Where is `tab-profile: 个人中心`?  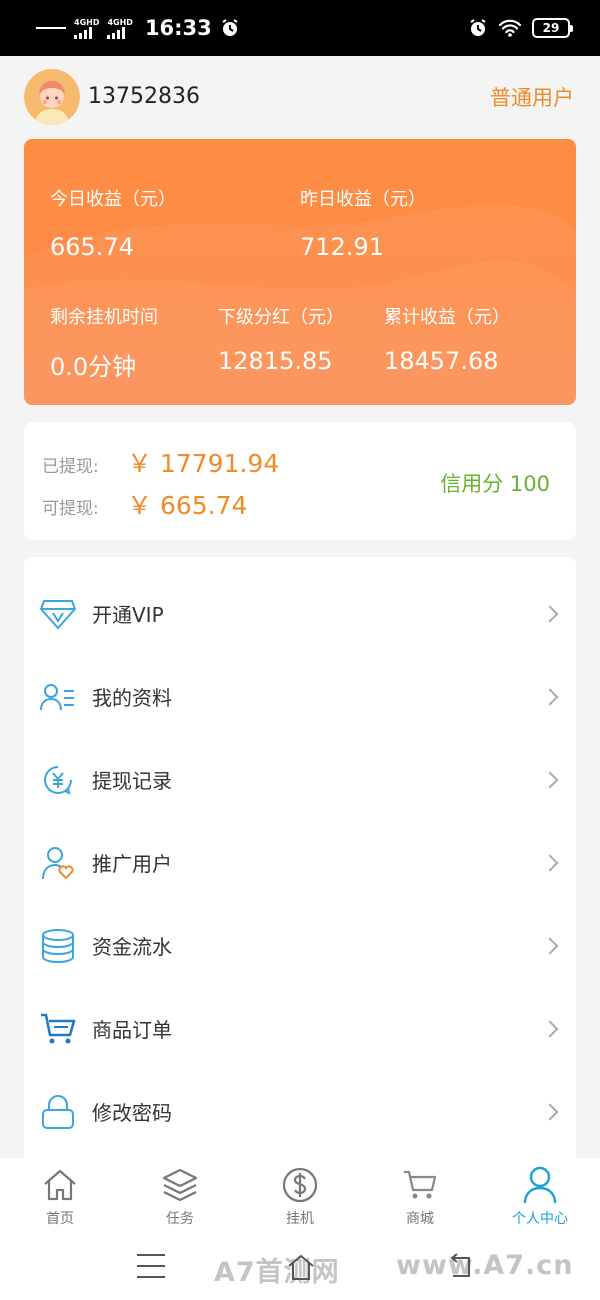 tab-profile: 个人中心 is located at coordinates (540, 1197).